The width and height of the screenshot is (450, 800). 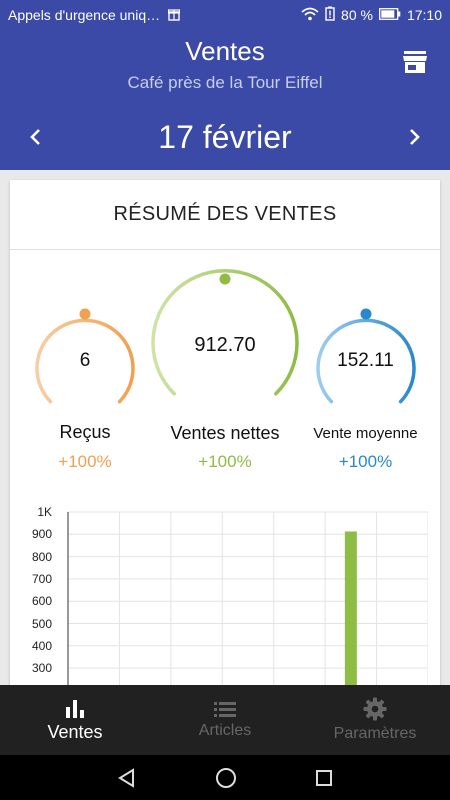 I want to click on gift-icon, so click(x=174, y=15).